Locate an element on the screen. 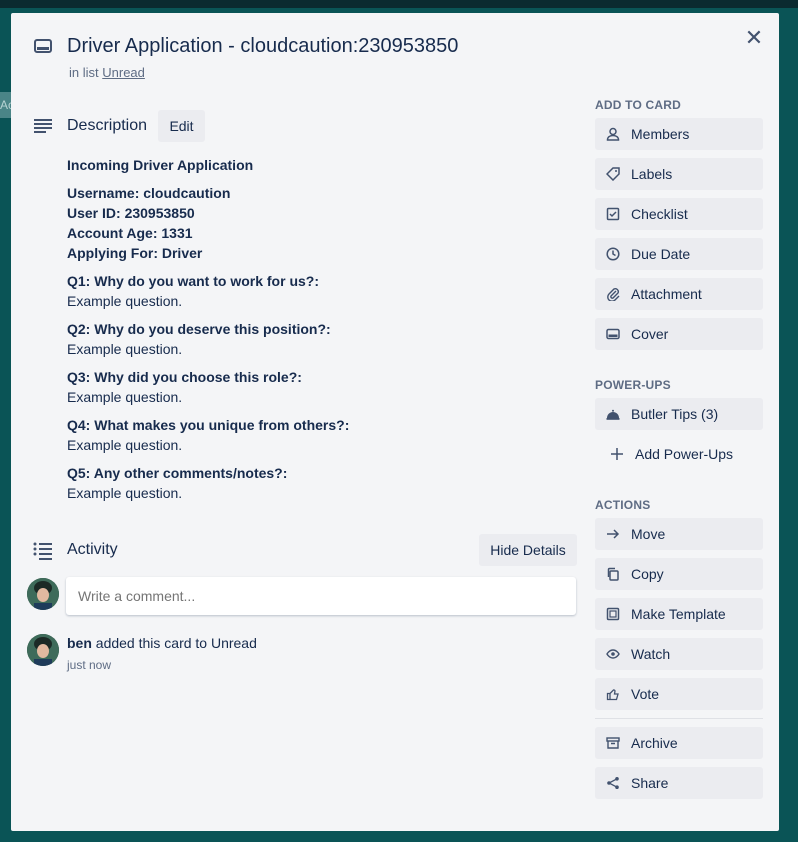  share-label: Share is located at coordinates (650, 783).